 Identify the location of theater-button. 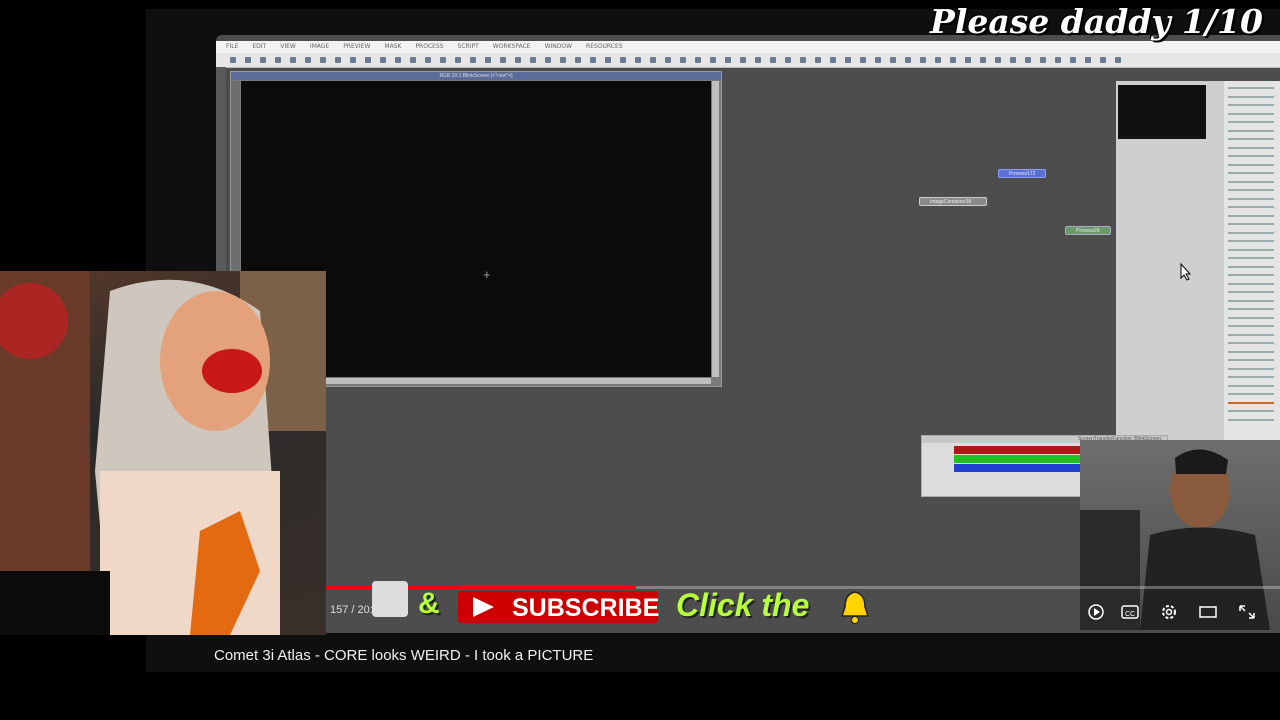
(1208, 612).